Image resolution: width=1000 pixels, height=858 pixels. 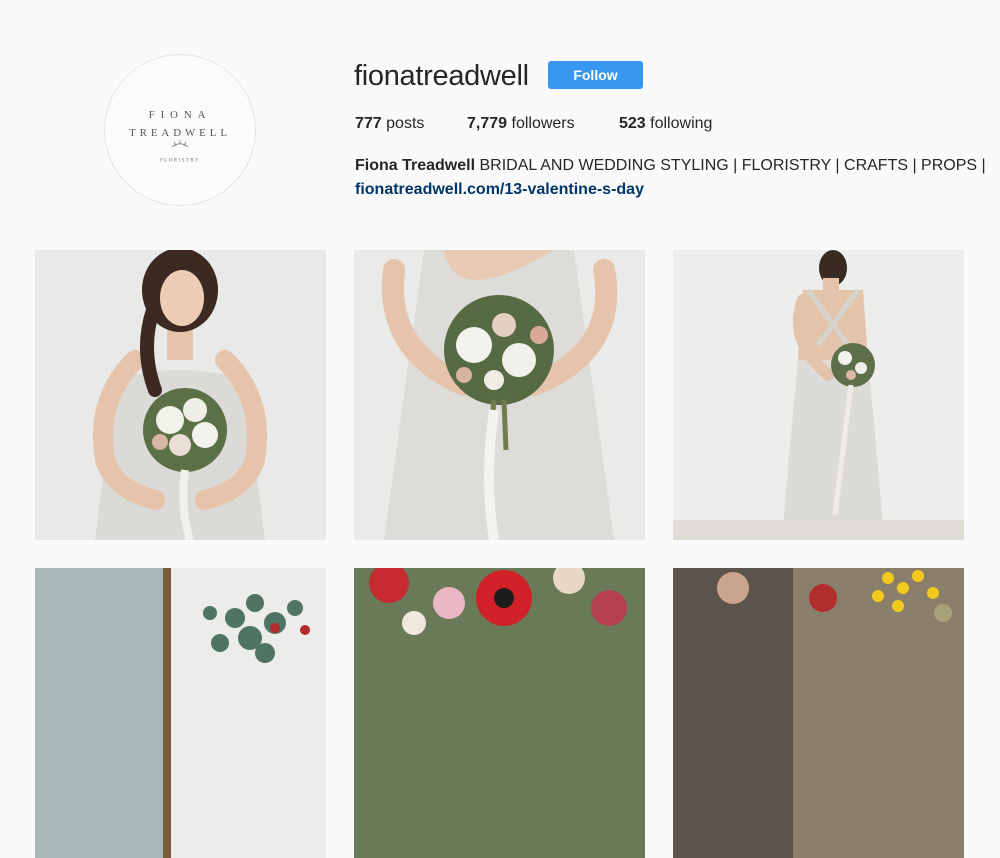 What do you see at coordinates (595, 75) in the screenshot?
I see `follow-button: Follow` at bounding box center [595, 75].